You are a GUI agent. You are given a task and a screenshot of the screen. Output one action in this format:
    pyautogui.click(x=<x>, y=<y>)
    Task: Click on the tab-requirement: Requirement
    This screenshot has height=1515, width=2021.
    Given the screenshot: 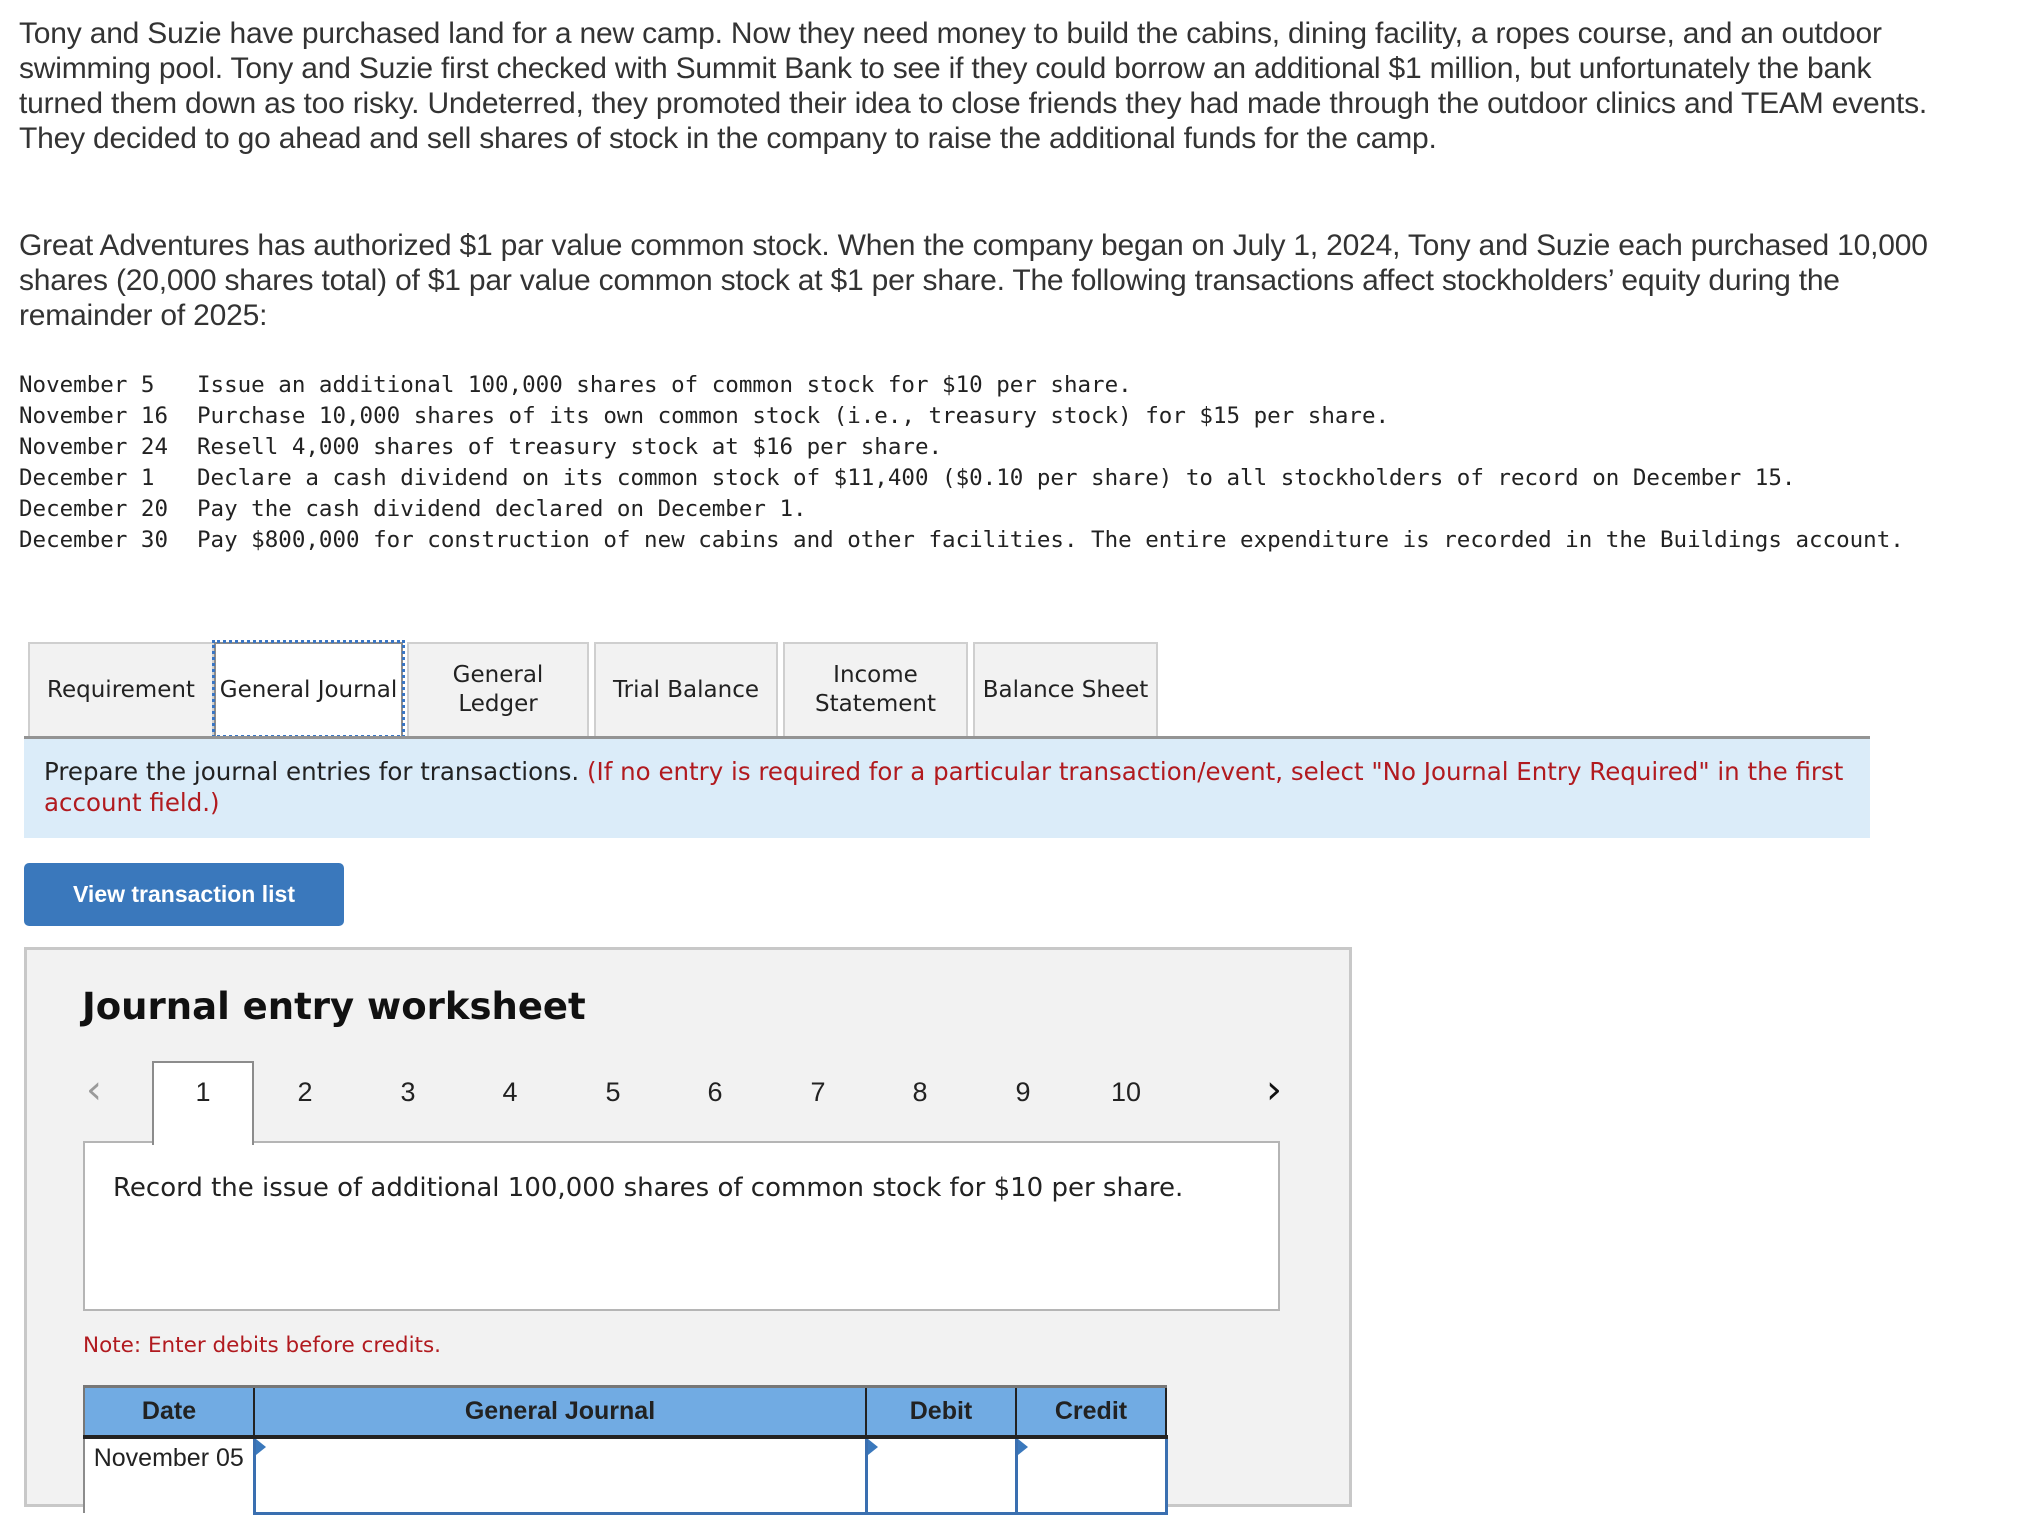 What is the action you would take?
    pyautogui.click(x=121, y=689)
    